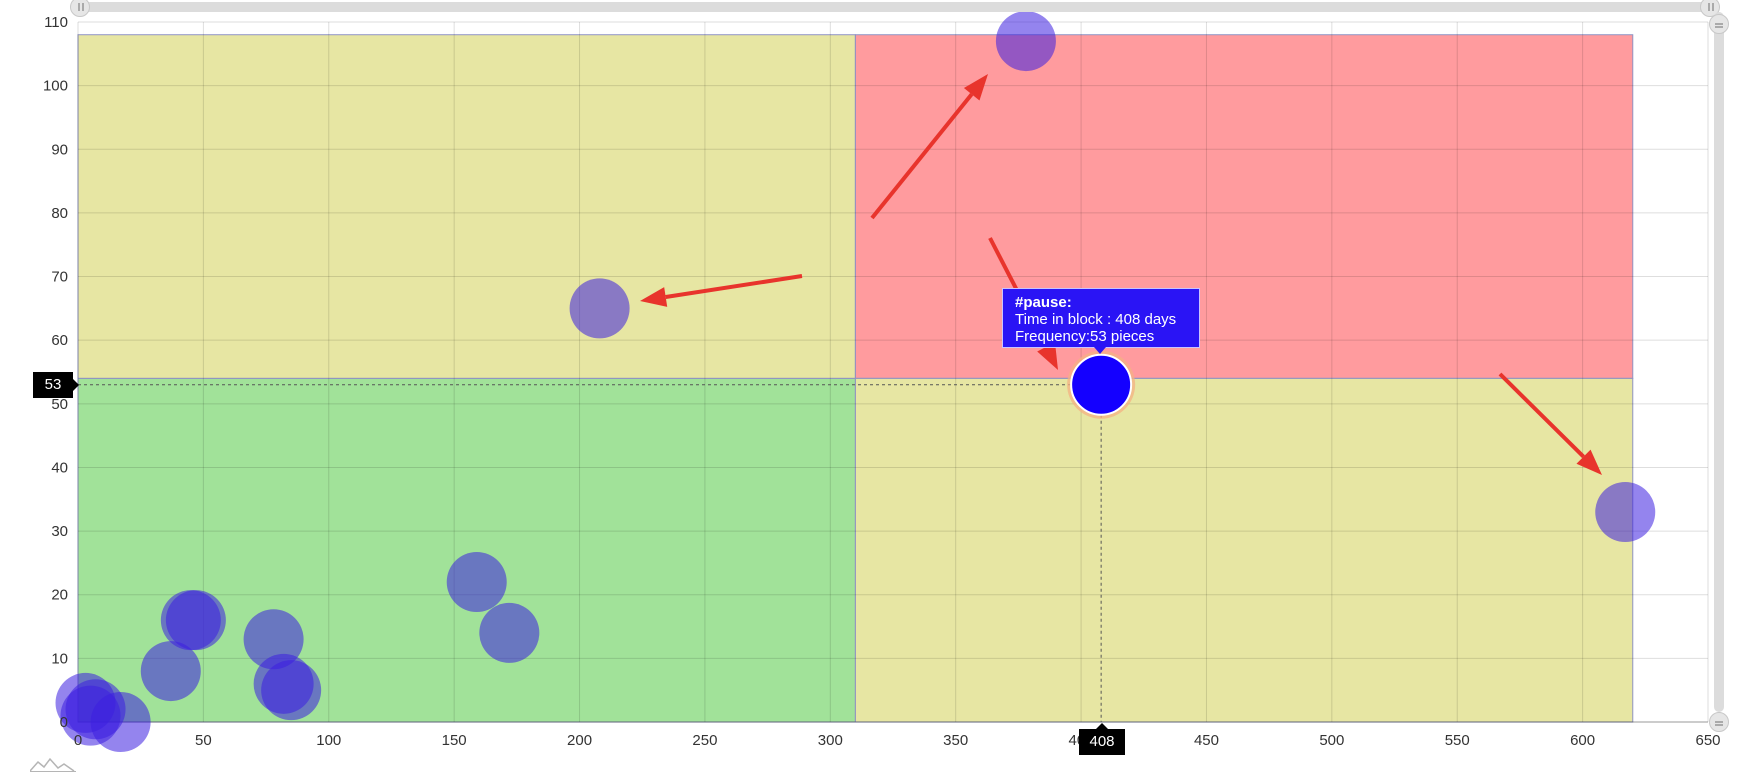 The width and height of the screenshot is (1743, 775). What do you see at coordinates (59, 467) in the screenshot?
I see `y-tick-label: 40` at bounding box center [59, 467].